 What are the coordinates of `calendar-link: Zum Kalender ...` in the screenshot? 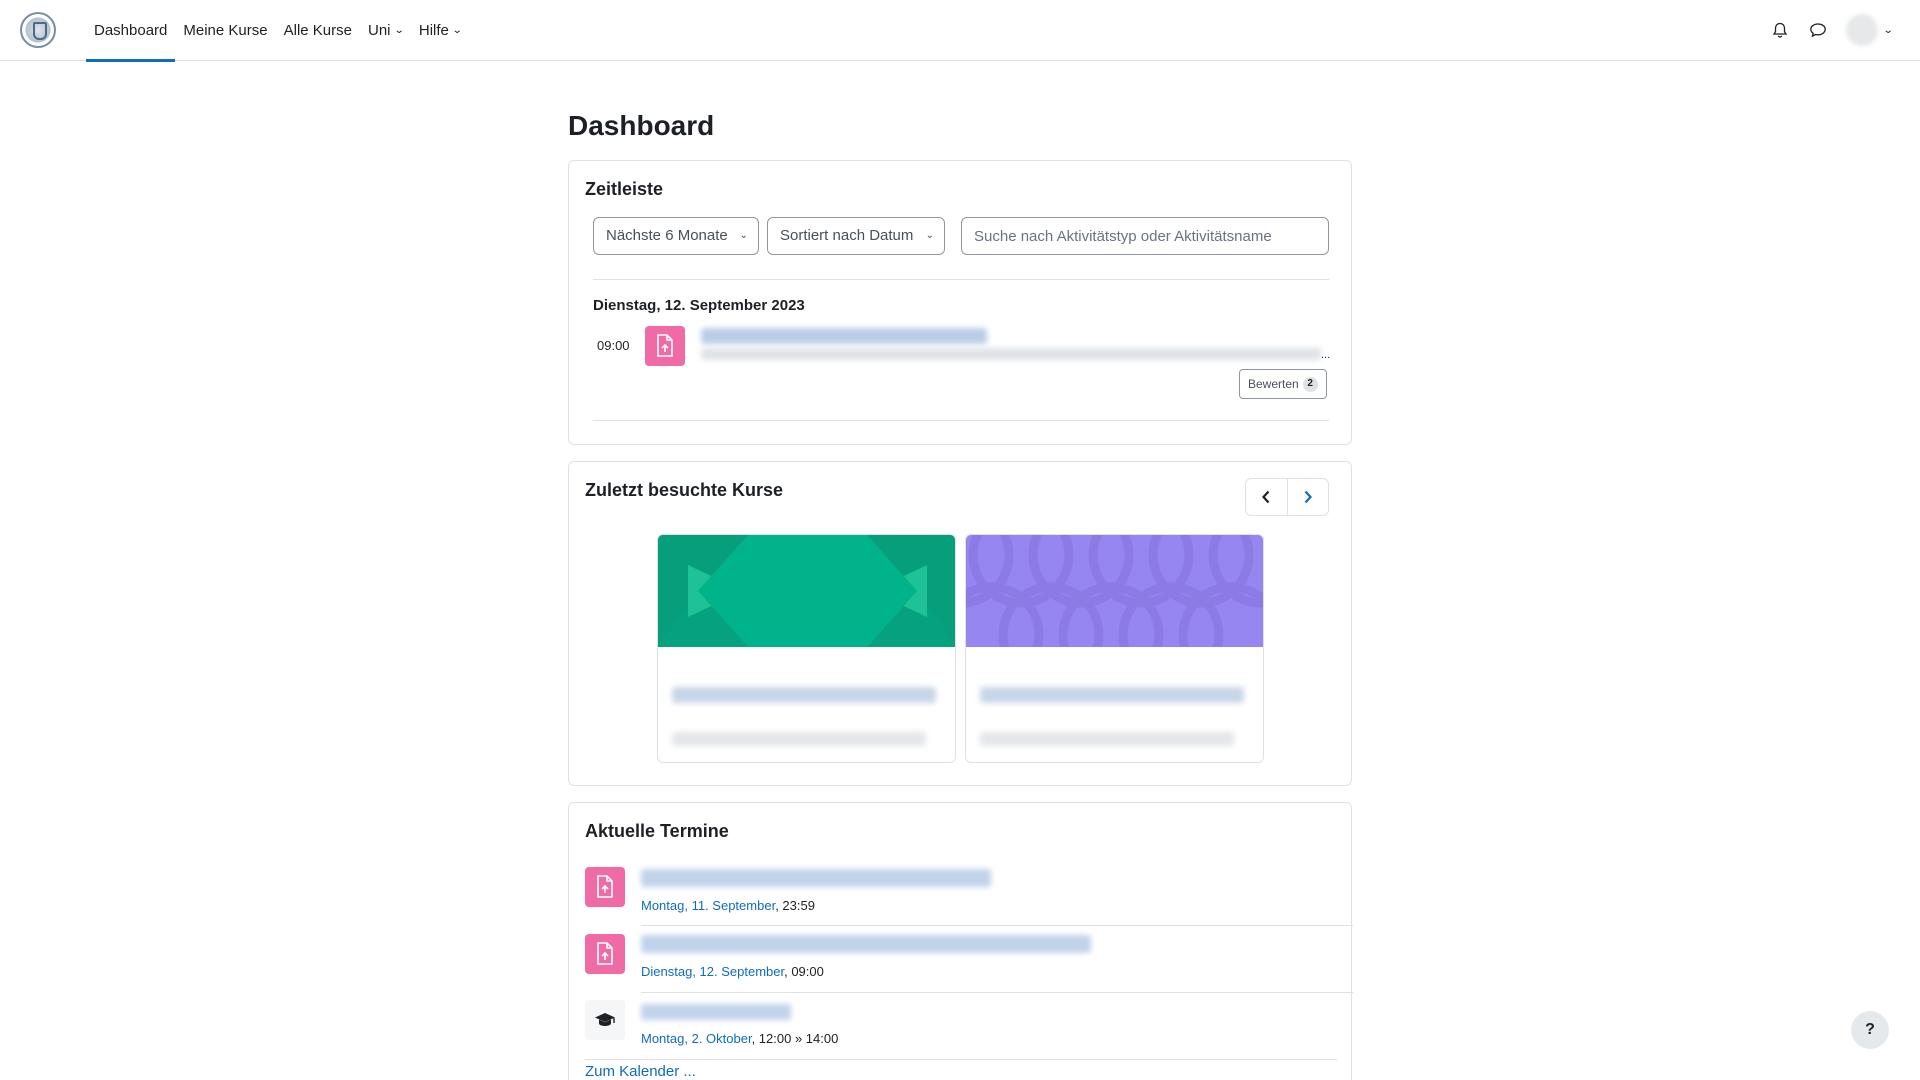 It's located at (640, 1071).